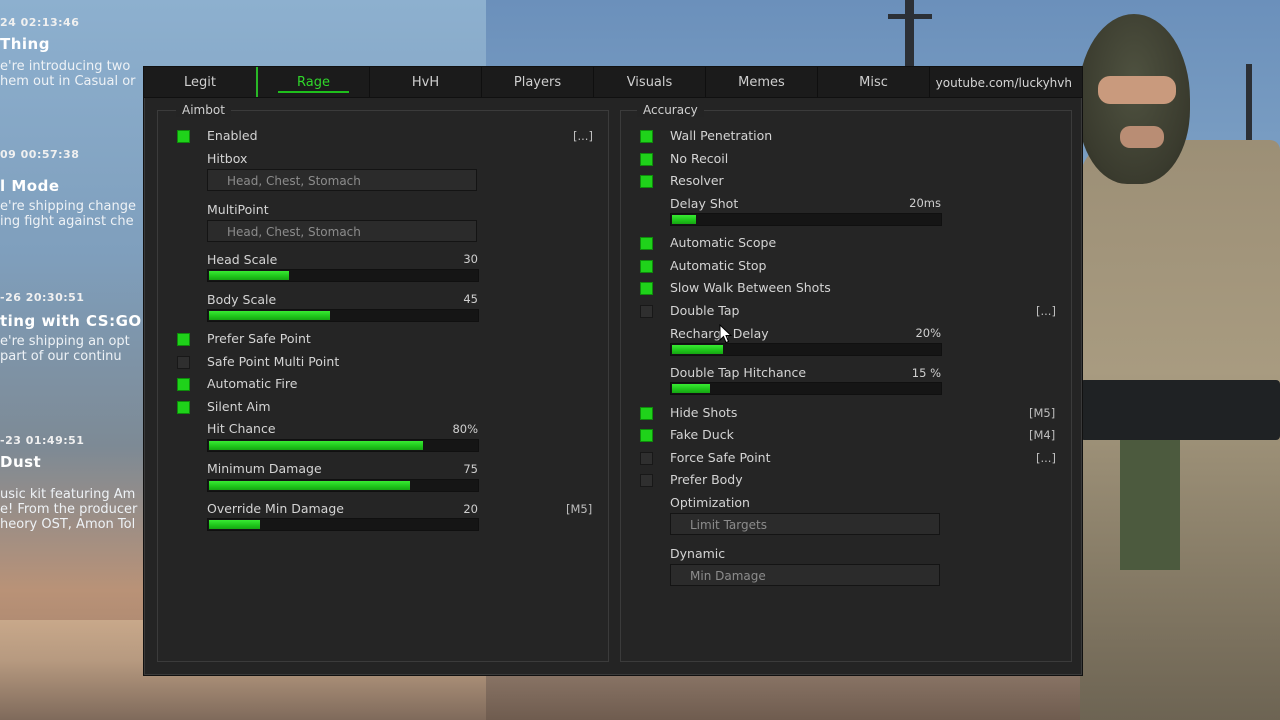 This screenshot has width=1280, height=720. Describe the element at coordinates (646, 311) in the screenshot. I see `double-tap-checkbox` at that location.